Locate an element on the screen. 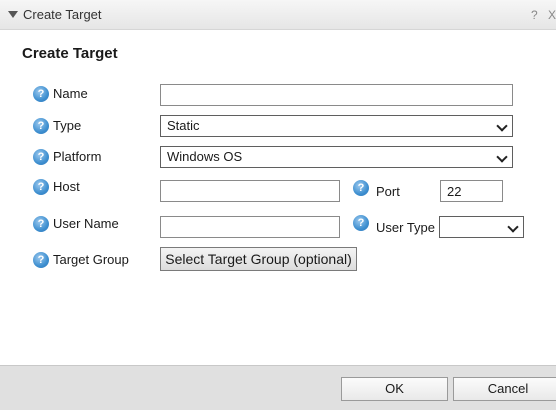 The height and width of the screenshot is (410, 556). close-icon: X is located at coordinates (552, 15).